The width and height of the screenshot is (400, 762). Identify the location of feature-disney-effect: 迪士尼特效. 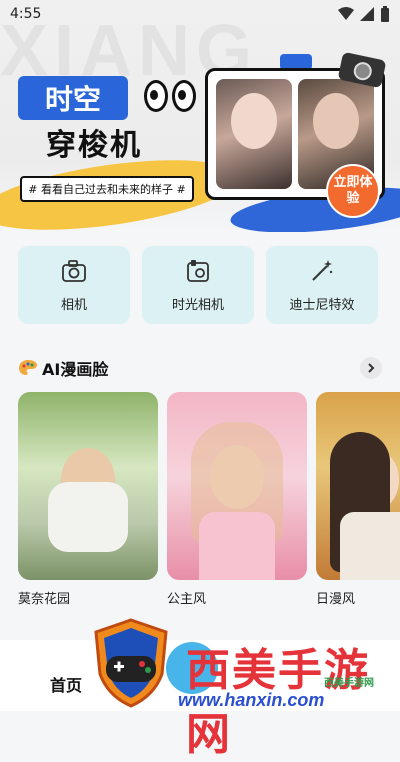
(322, 285).